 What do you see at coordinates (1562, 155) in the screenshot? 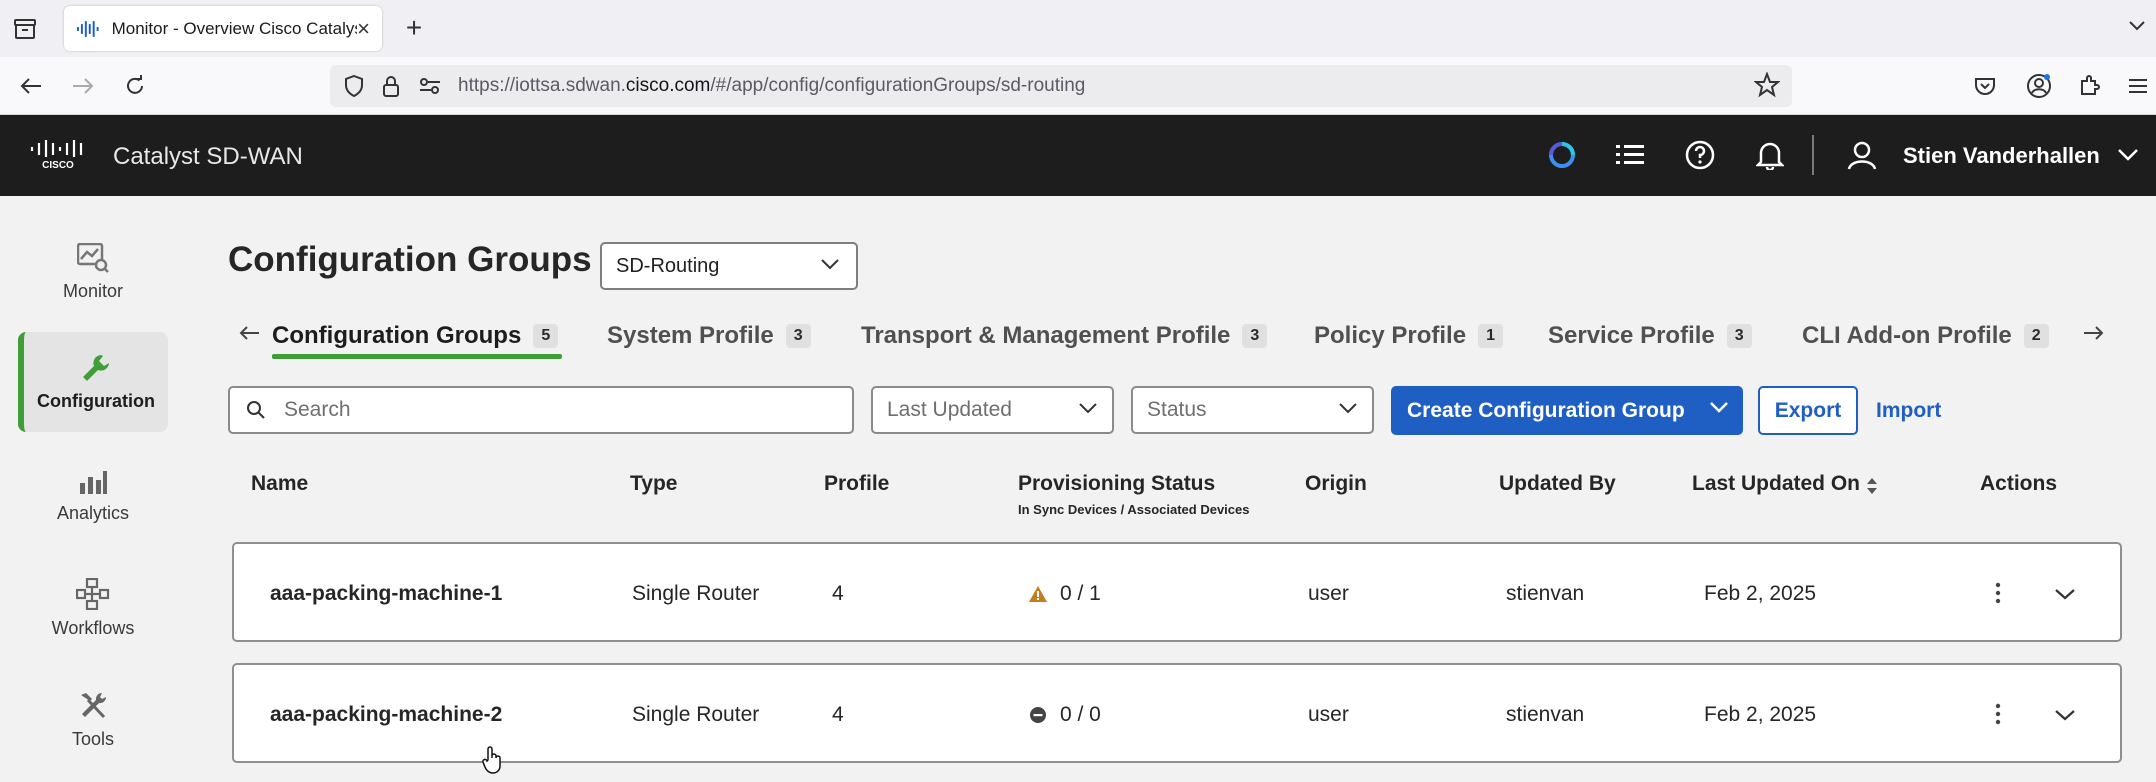
I see `assistant-icon` at bounding box center [1562, 155].